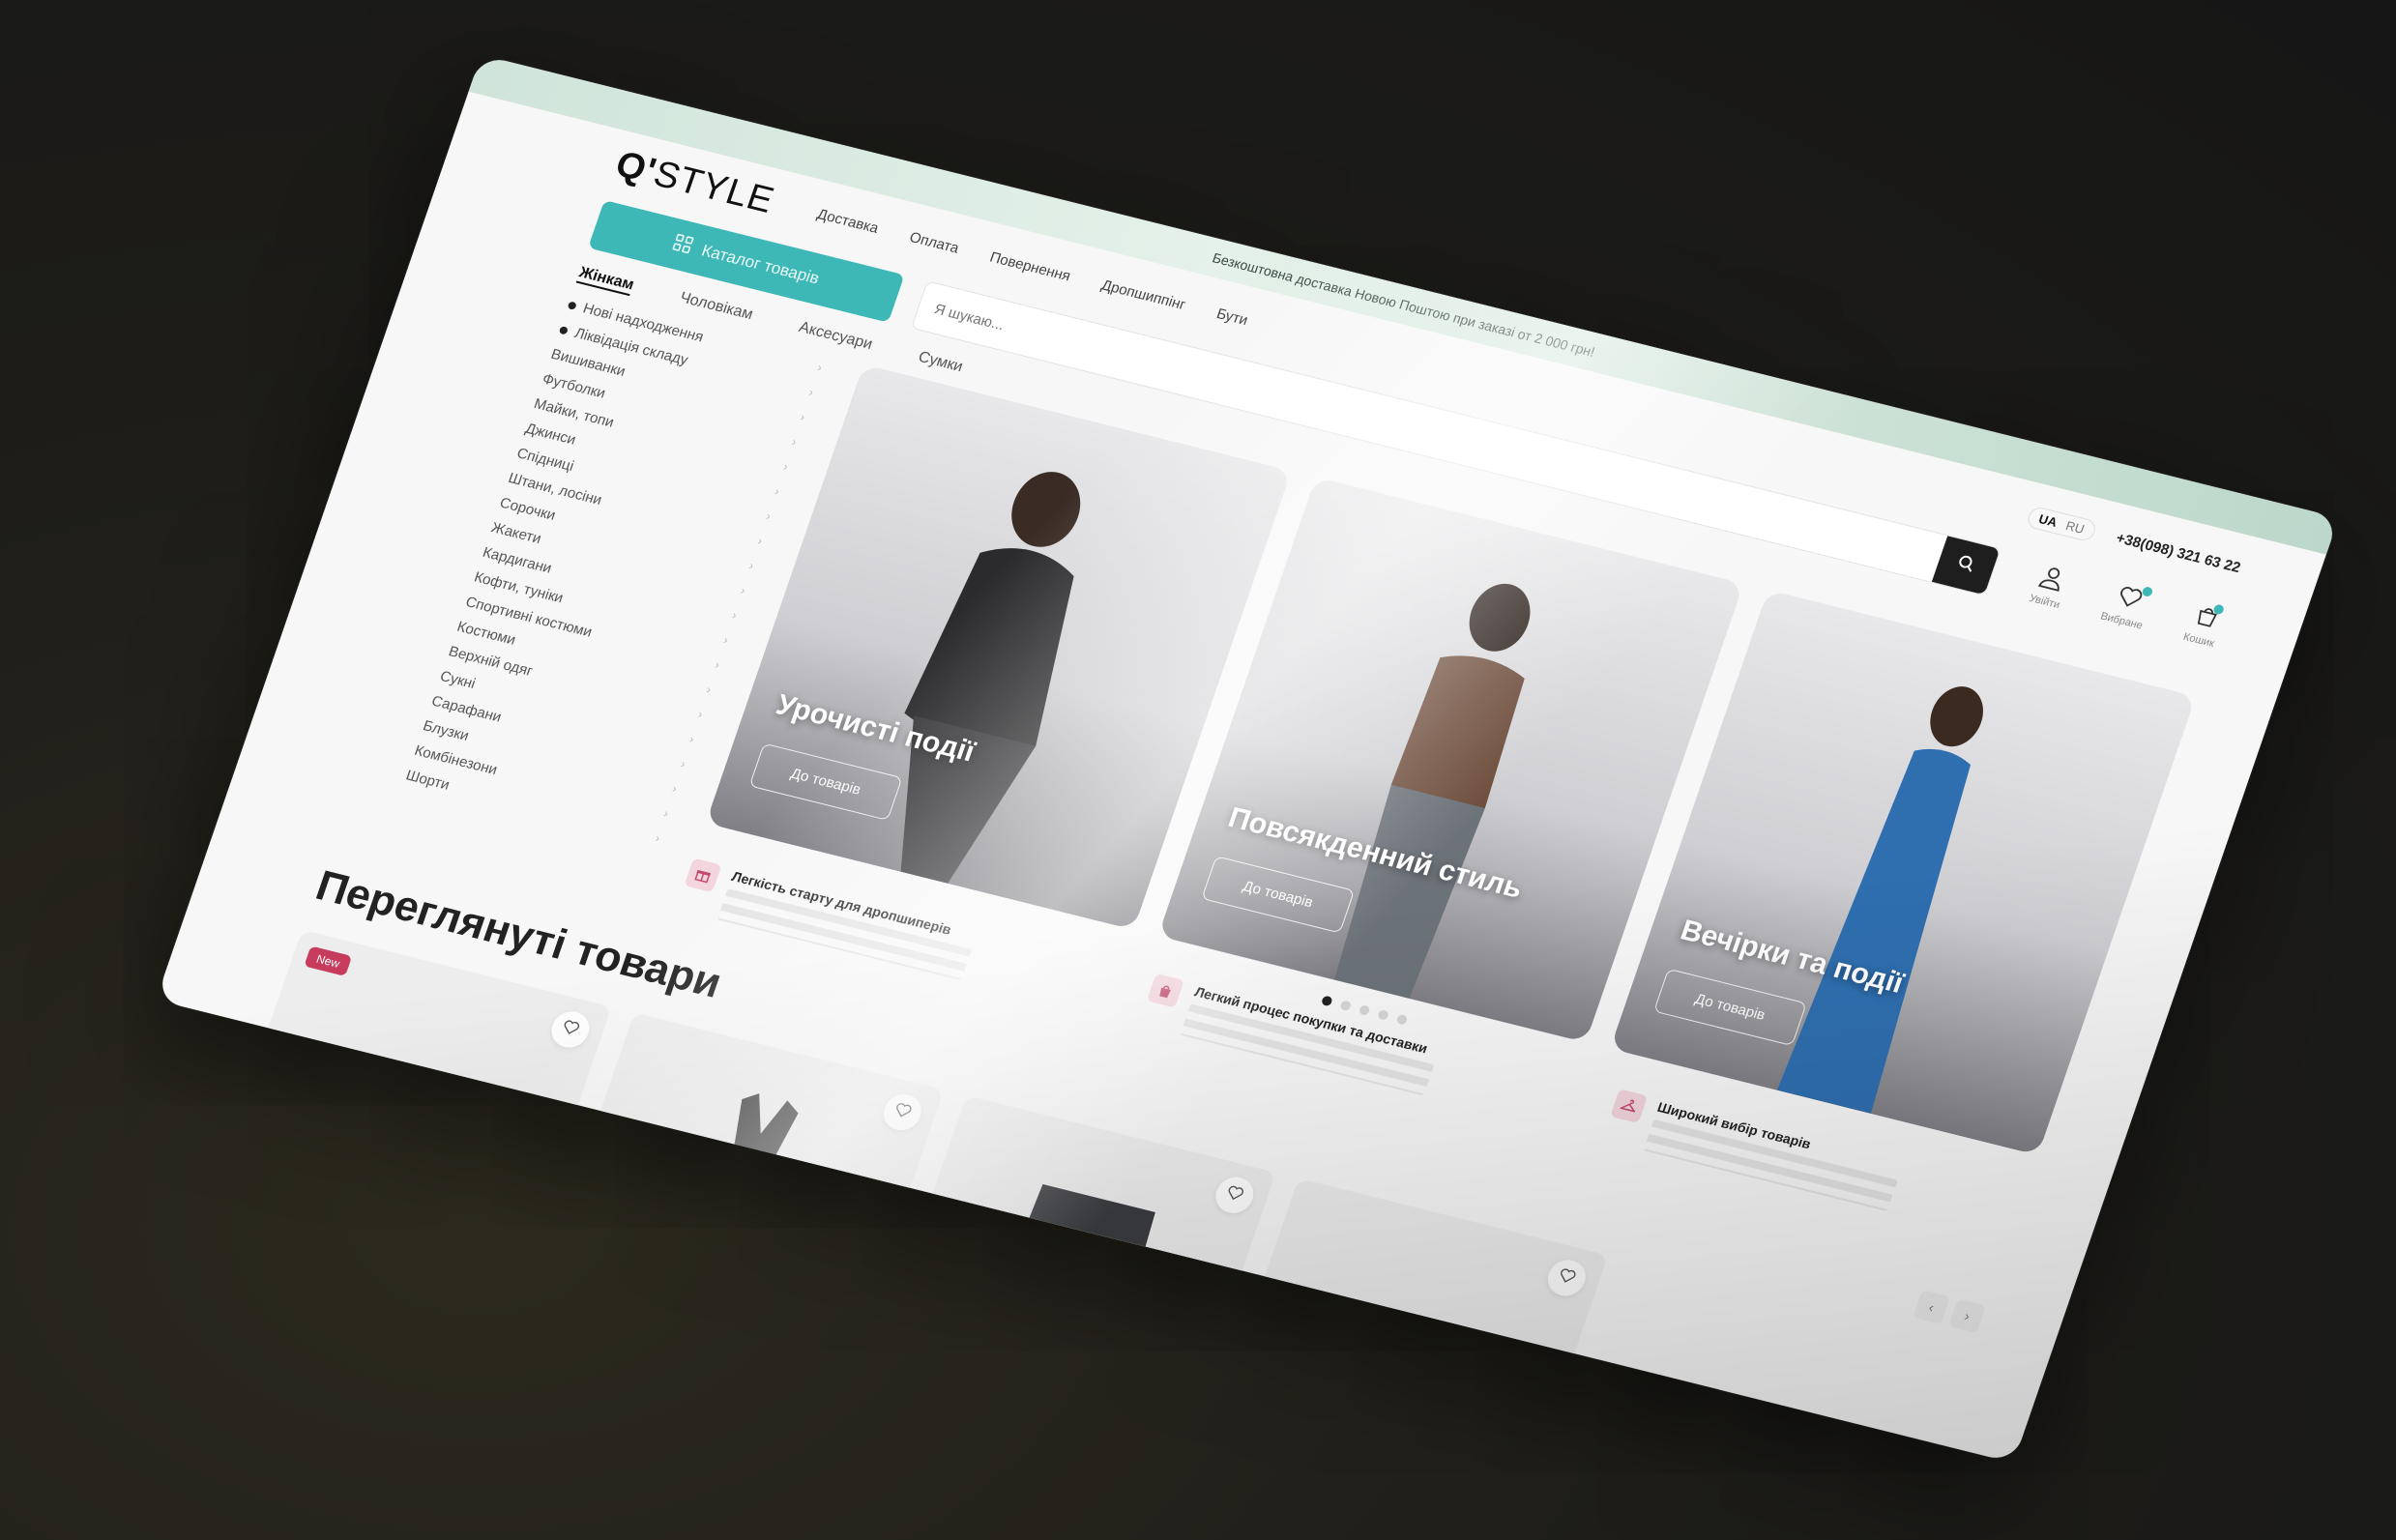 The height and width of the screenshot is (1540, 2396). Describe the element at coordinates (2203, 625) in the screenshot. I see `cart-button: Кошик` at that location.